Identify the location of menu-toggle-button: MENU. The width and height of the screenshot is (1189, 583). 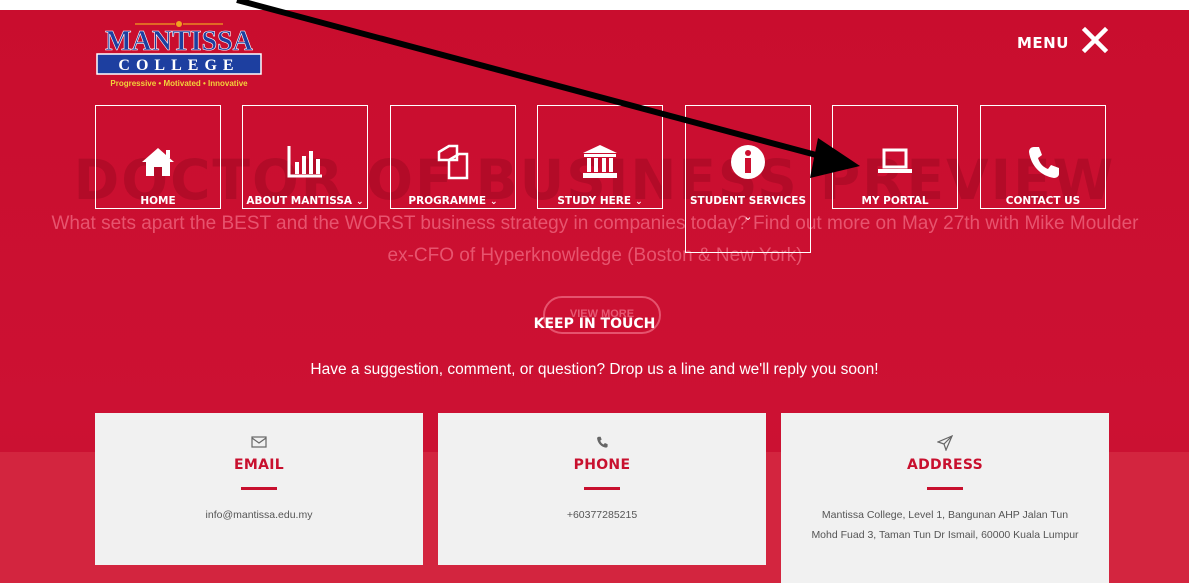
(1063, 42).